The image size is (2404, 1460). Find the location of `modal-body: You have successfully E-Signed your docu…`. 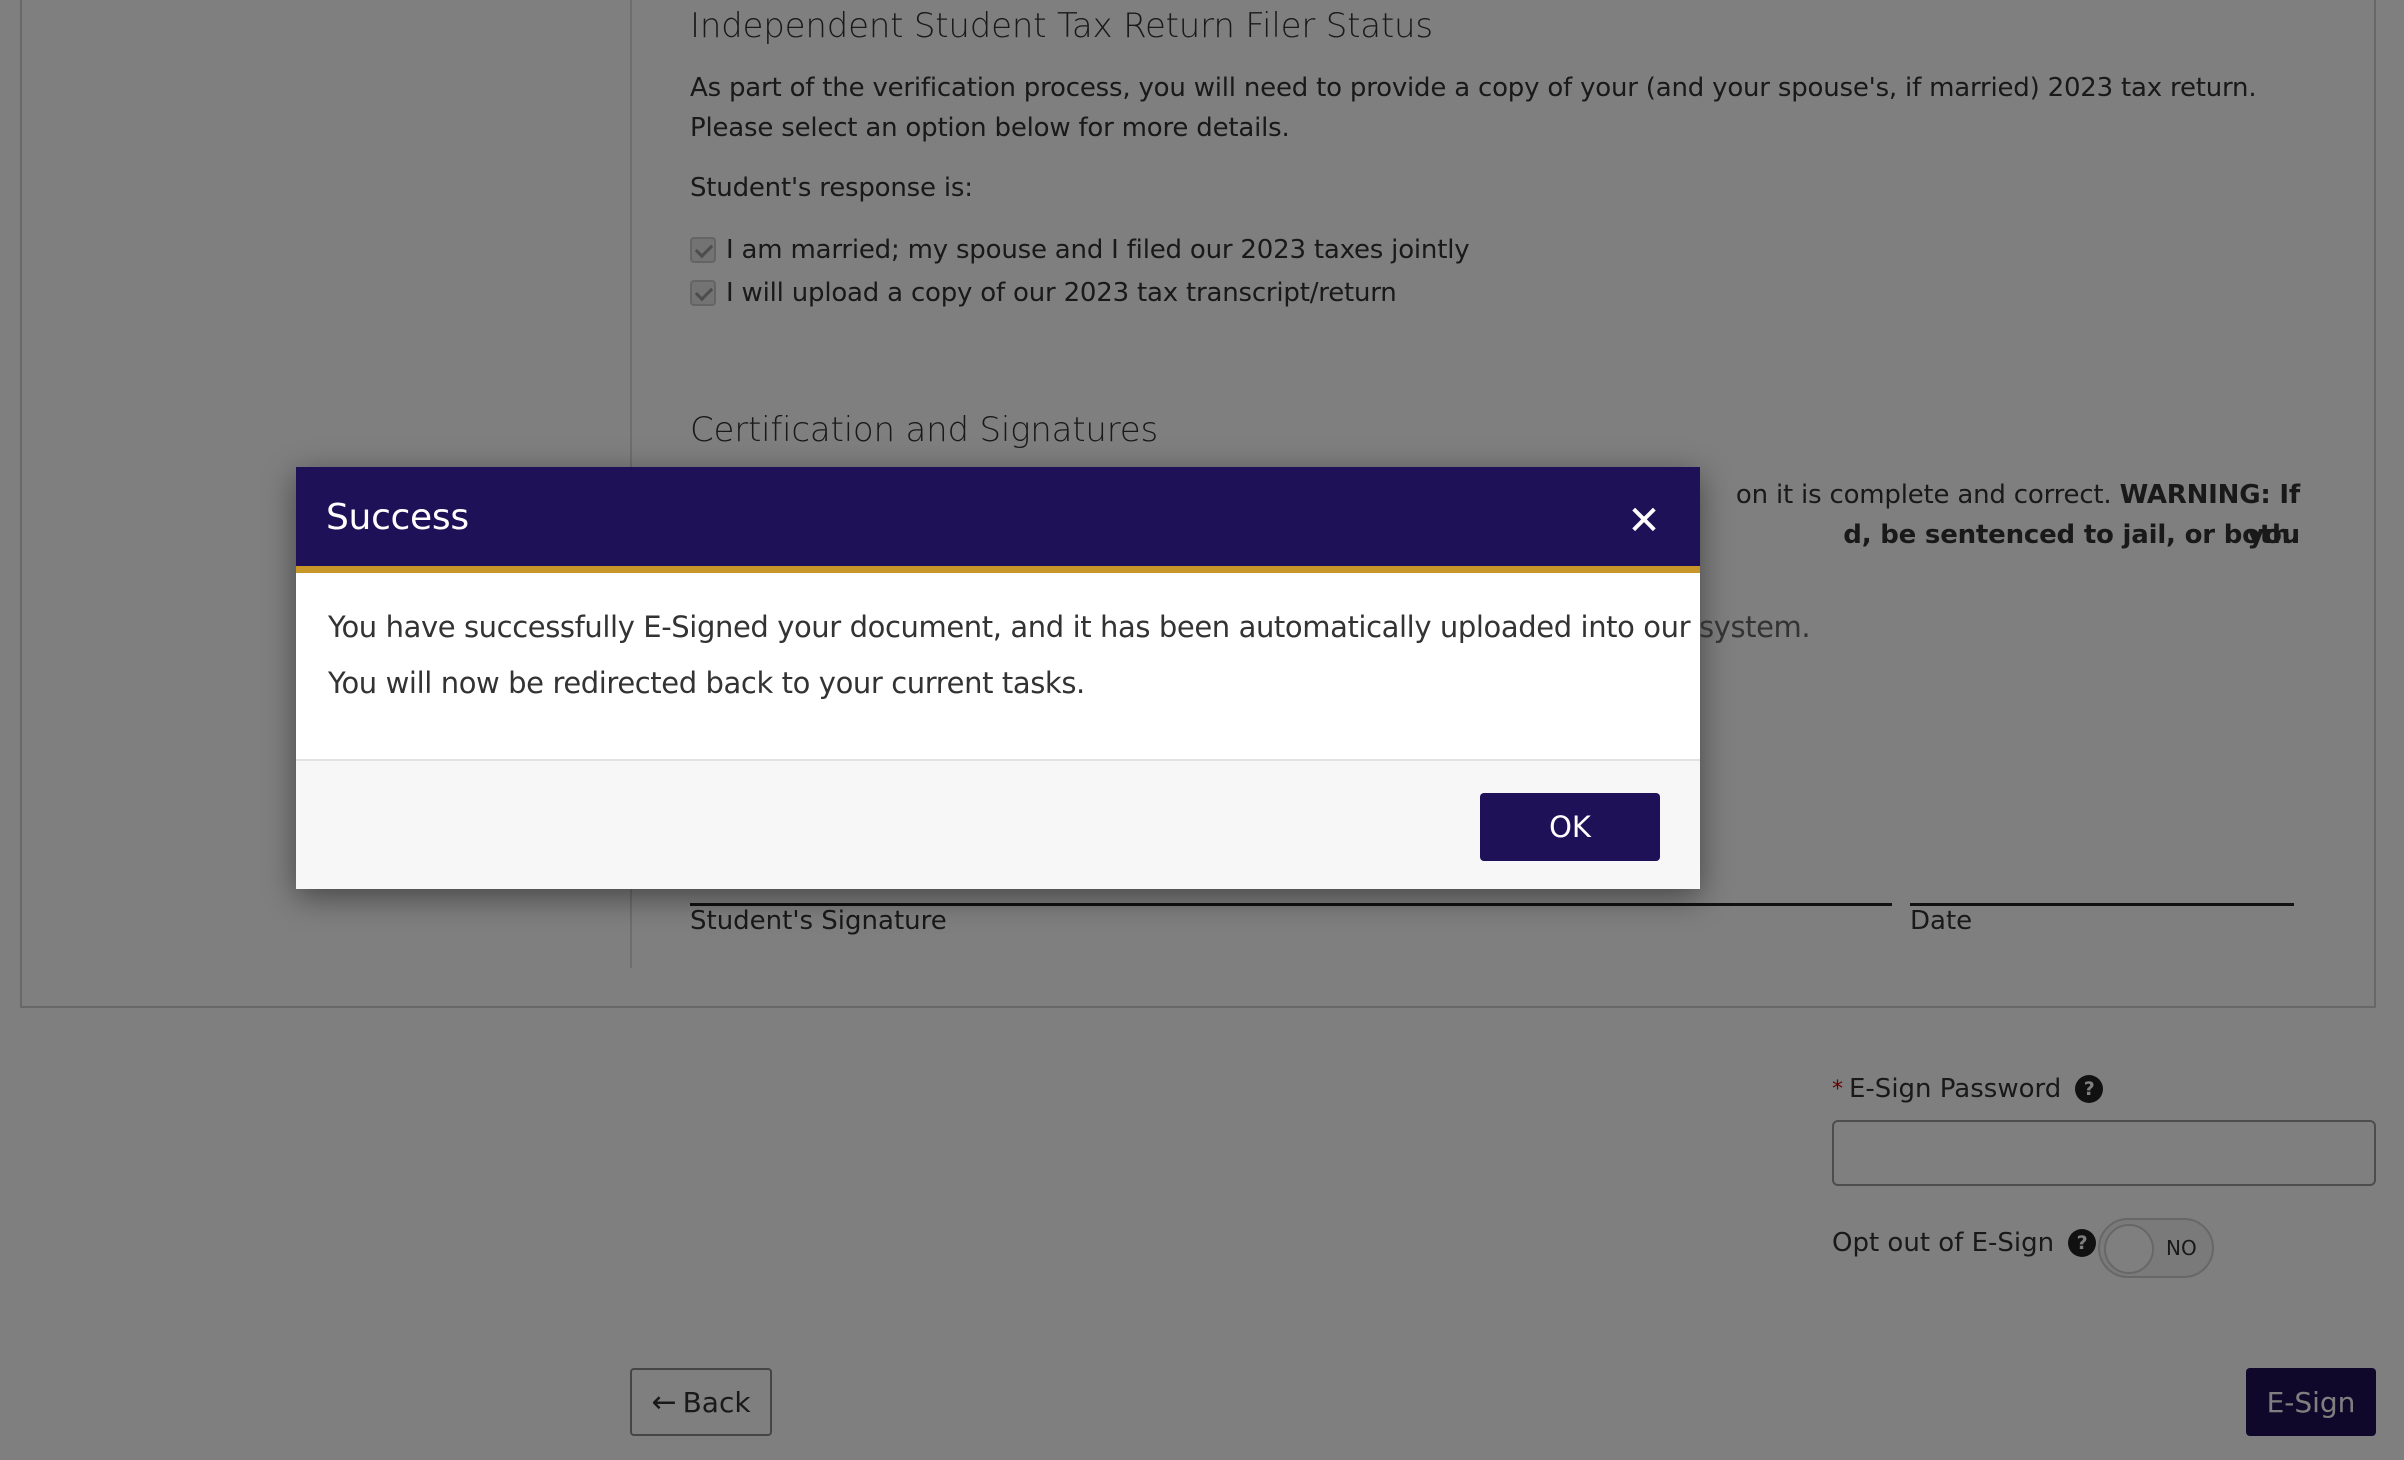

modal-body: You have successfully E-Signed your docu… is located at coordinates (1069, 655).